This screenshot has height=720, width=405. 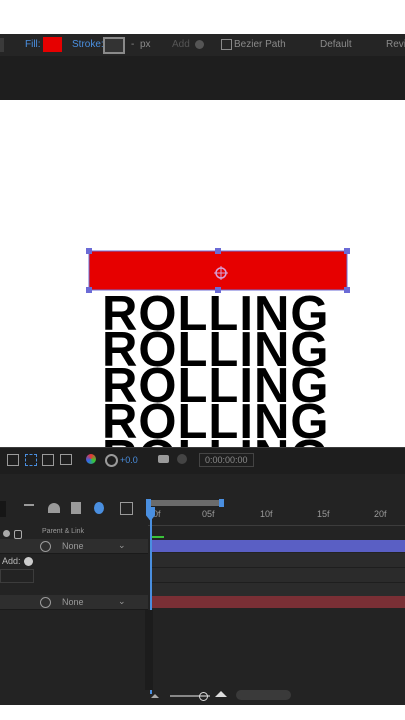 What do you see at coordinates (52, 44) in the screenshot?
I see `fill-color-swatch` at bounding box center [52, 44].